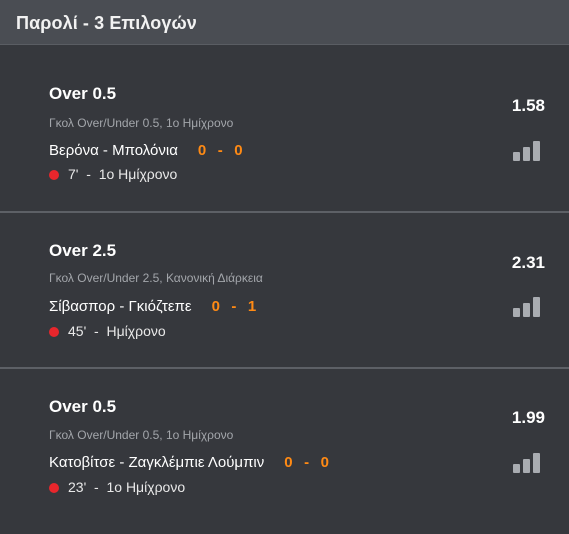 Image resolution: width=569 pixels, height=534 pixels. I want to click on match-name: Κατοβίτσε - Ζαγκλέμπιε Λούμπιν, so click(157, 462).